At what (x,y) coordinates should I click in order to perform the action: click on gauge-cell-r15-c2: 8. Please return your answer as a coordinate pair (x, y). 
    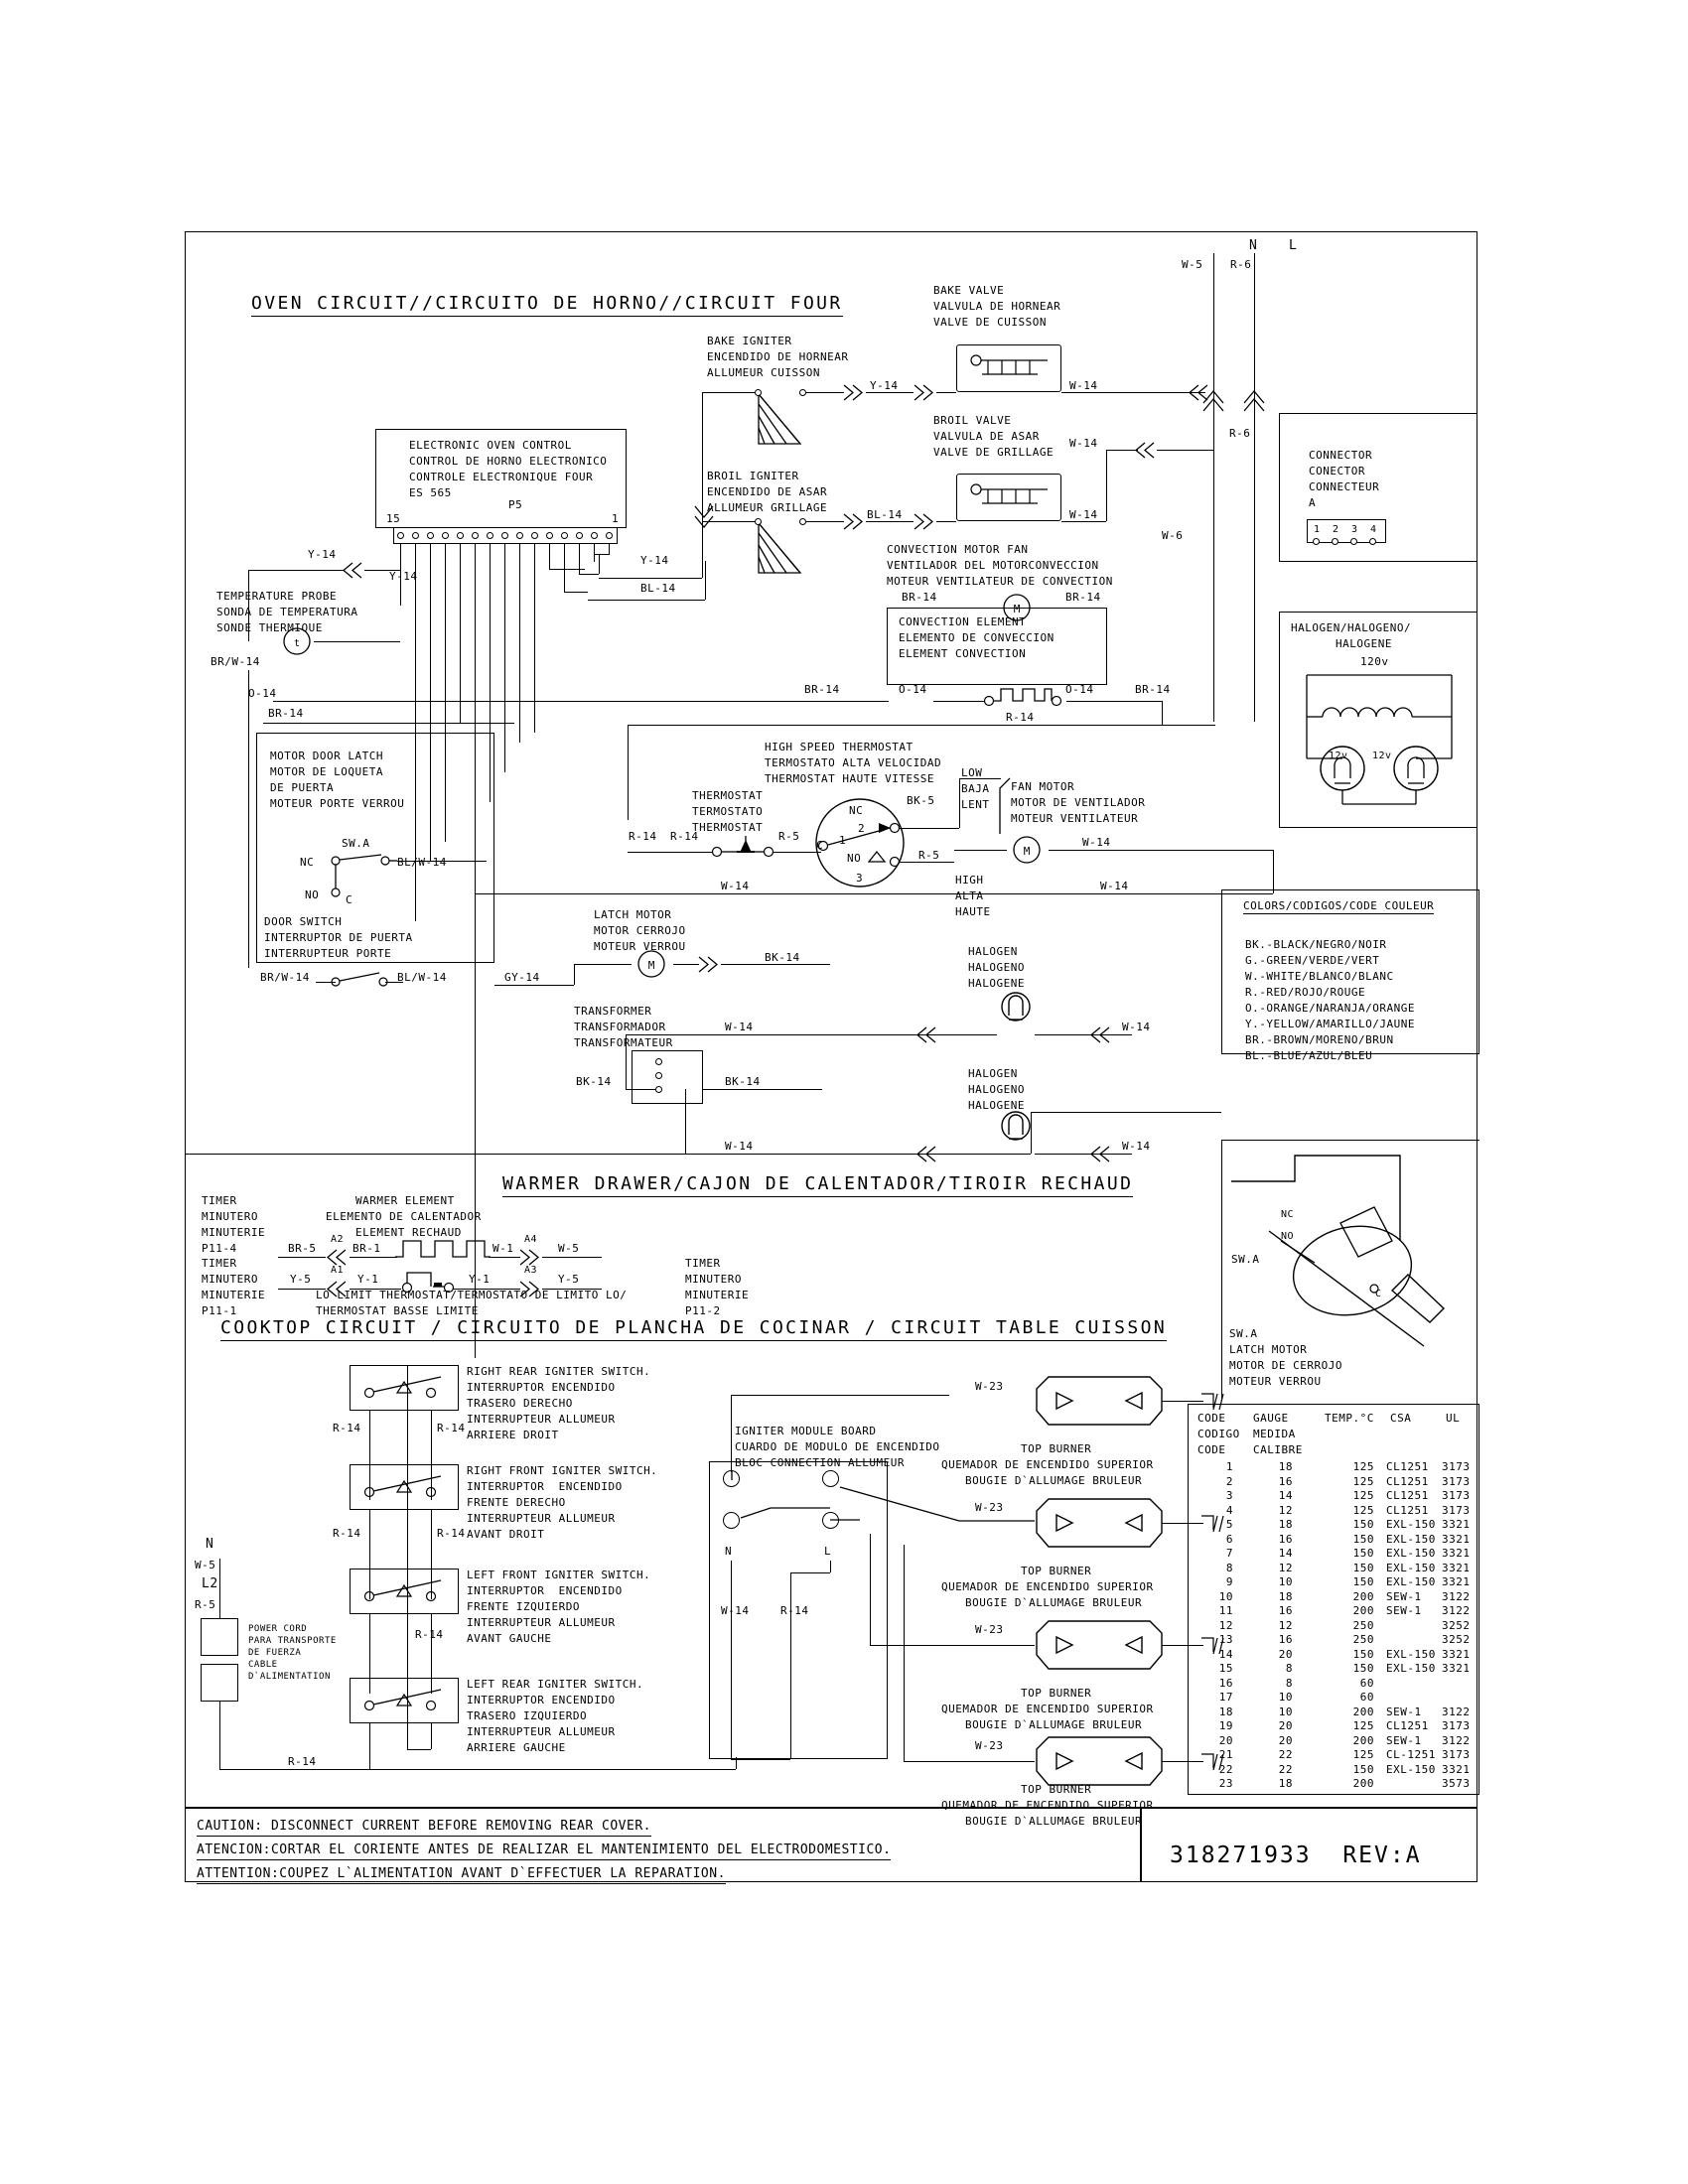
    Looking at the image, I should click on (1289, 1668).